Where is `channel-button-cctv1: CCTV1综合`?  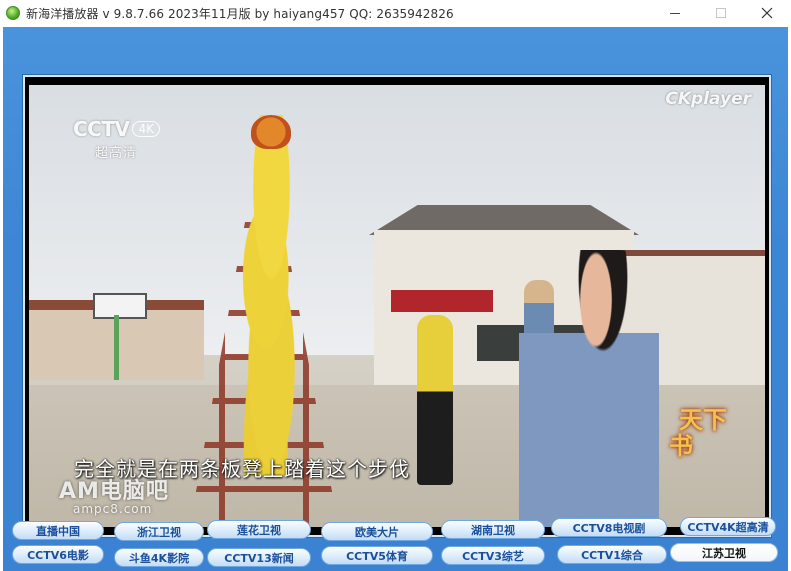 channel-button-cctv1: CCTV1综合 is located at coordinates (612, 554).